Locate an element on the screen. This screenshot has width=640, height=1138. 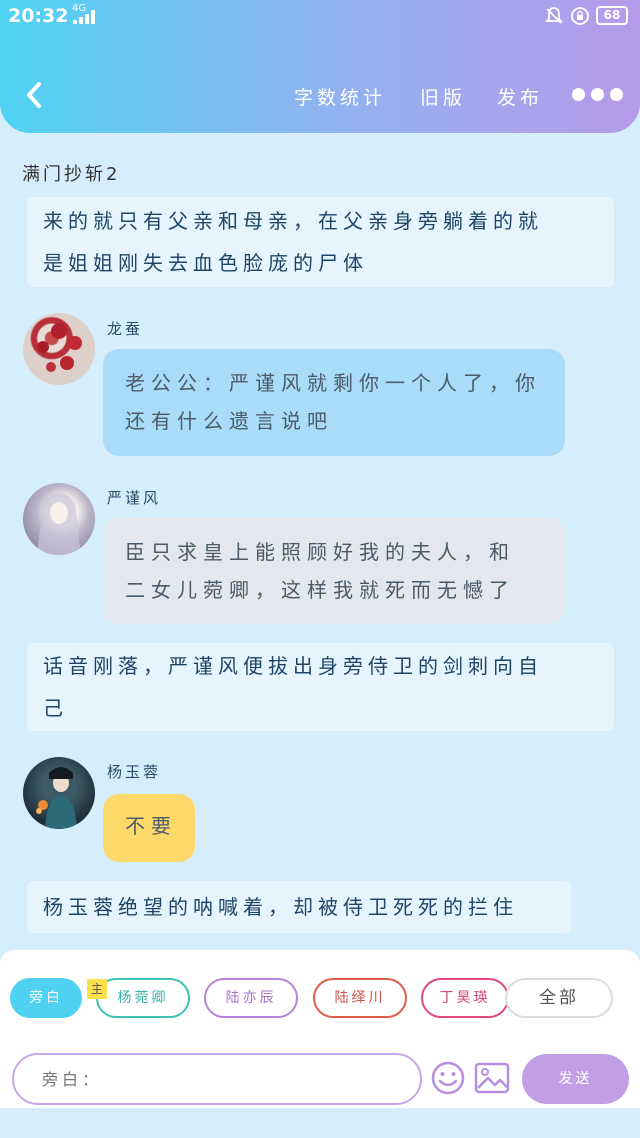
status-time: 20:32 is located at coordinates (38, 16).